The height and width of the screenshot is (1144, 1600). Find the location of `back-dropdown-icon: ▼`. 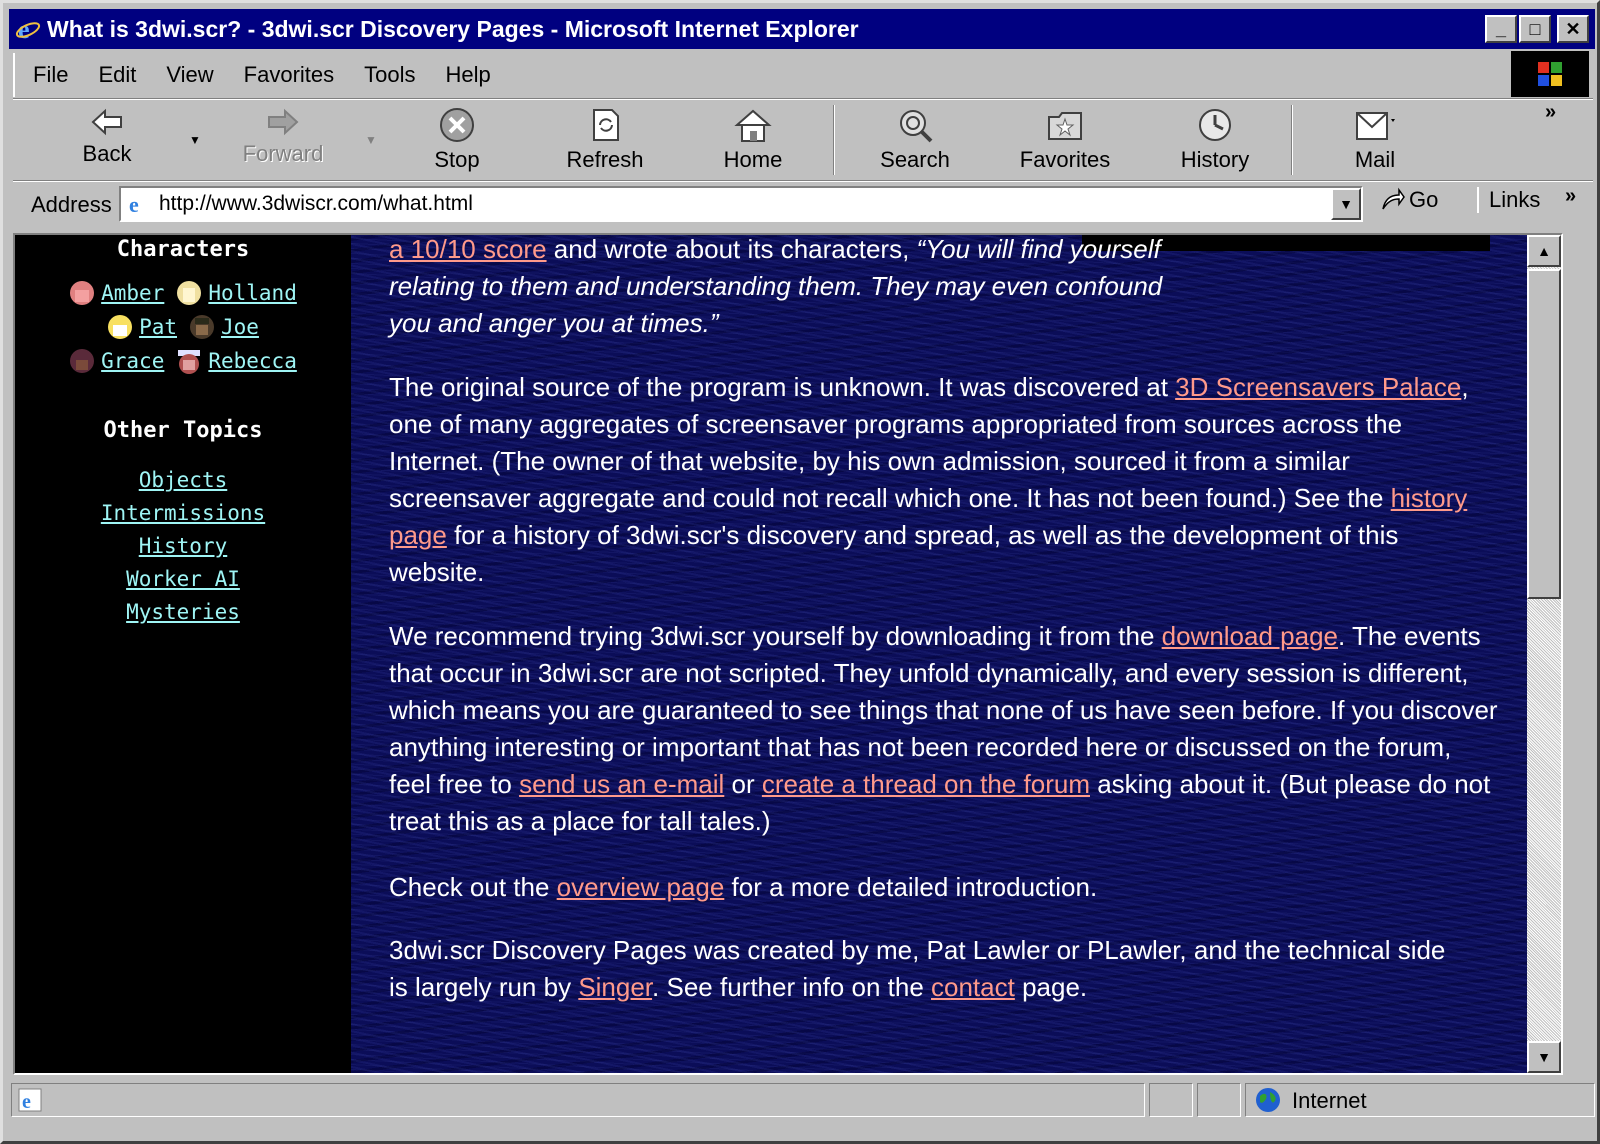

back-dropdown-icon: ▼ is located at coordinates (195, 140).